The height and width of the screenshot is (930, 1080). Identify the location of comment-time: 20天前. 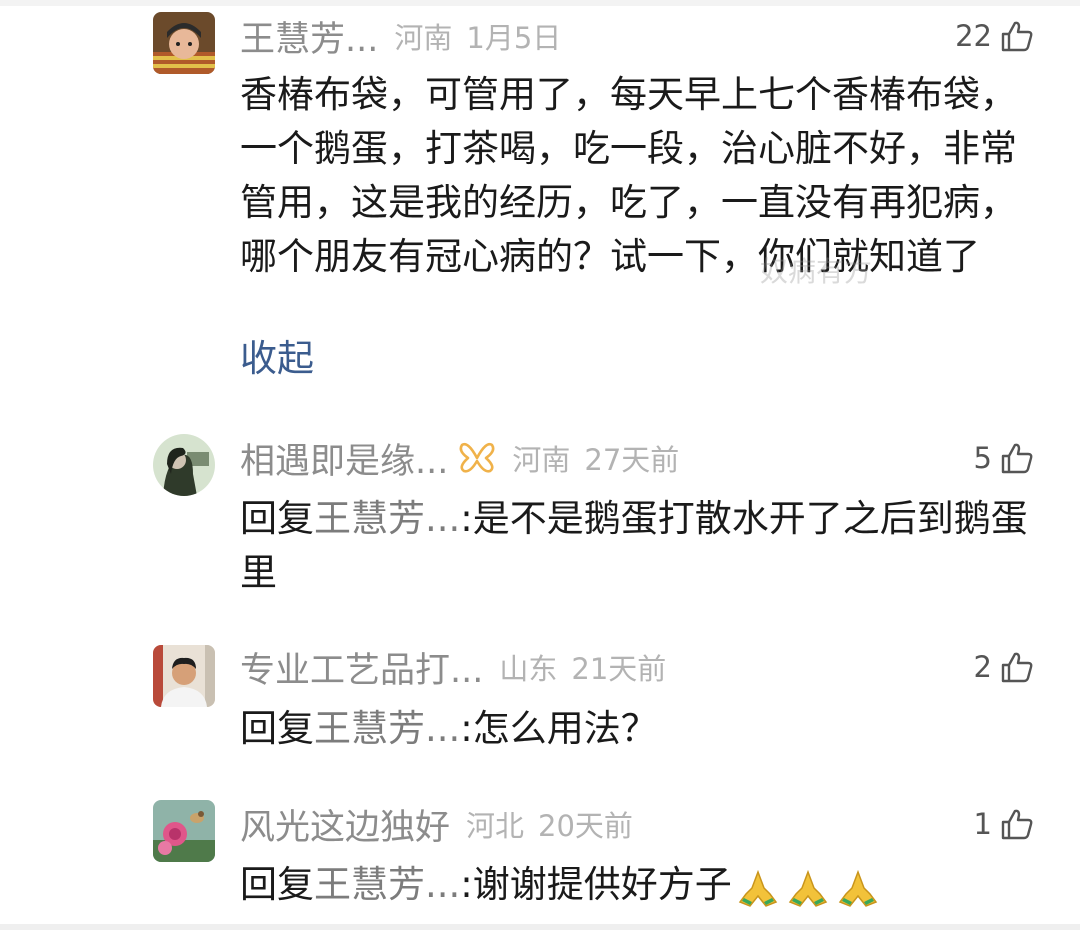
(585, 826).